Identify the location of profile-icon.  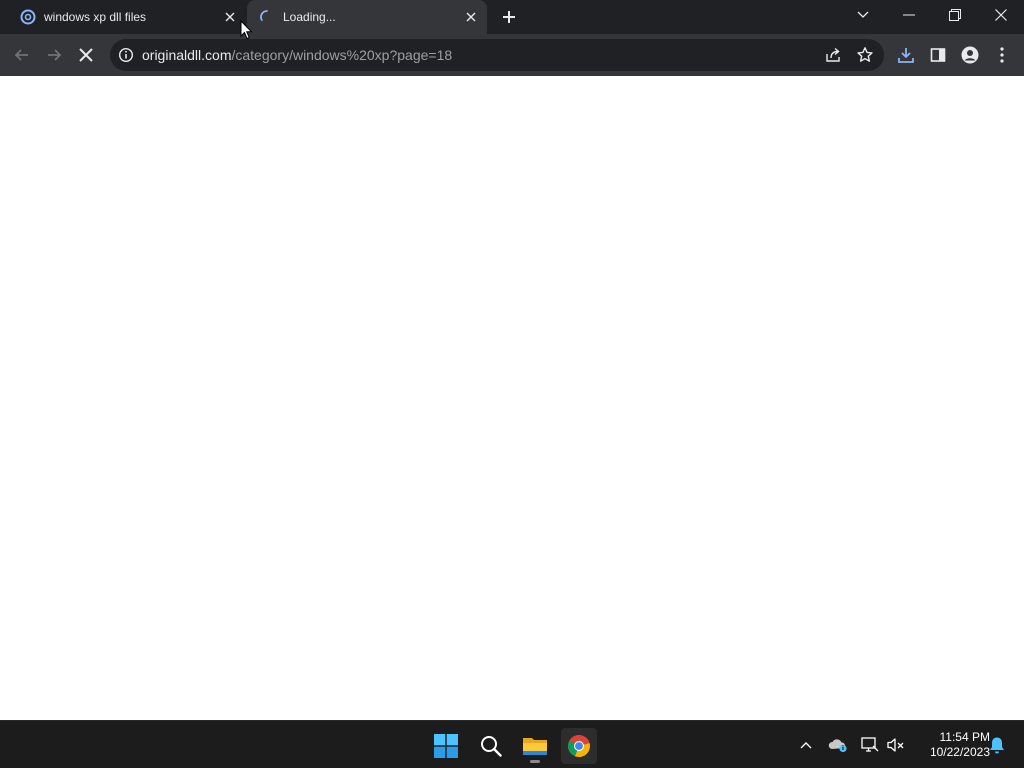
(970, 55).